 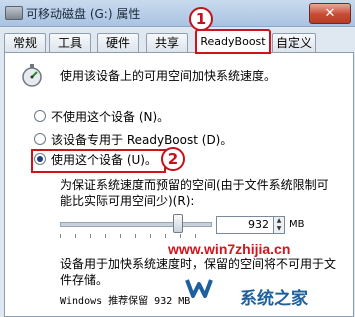 What do you see at coordinates (40, 139) in the screenshot?
I see `radio-dedicate` at bounding box center [40, 139].